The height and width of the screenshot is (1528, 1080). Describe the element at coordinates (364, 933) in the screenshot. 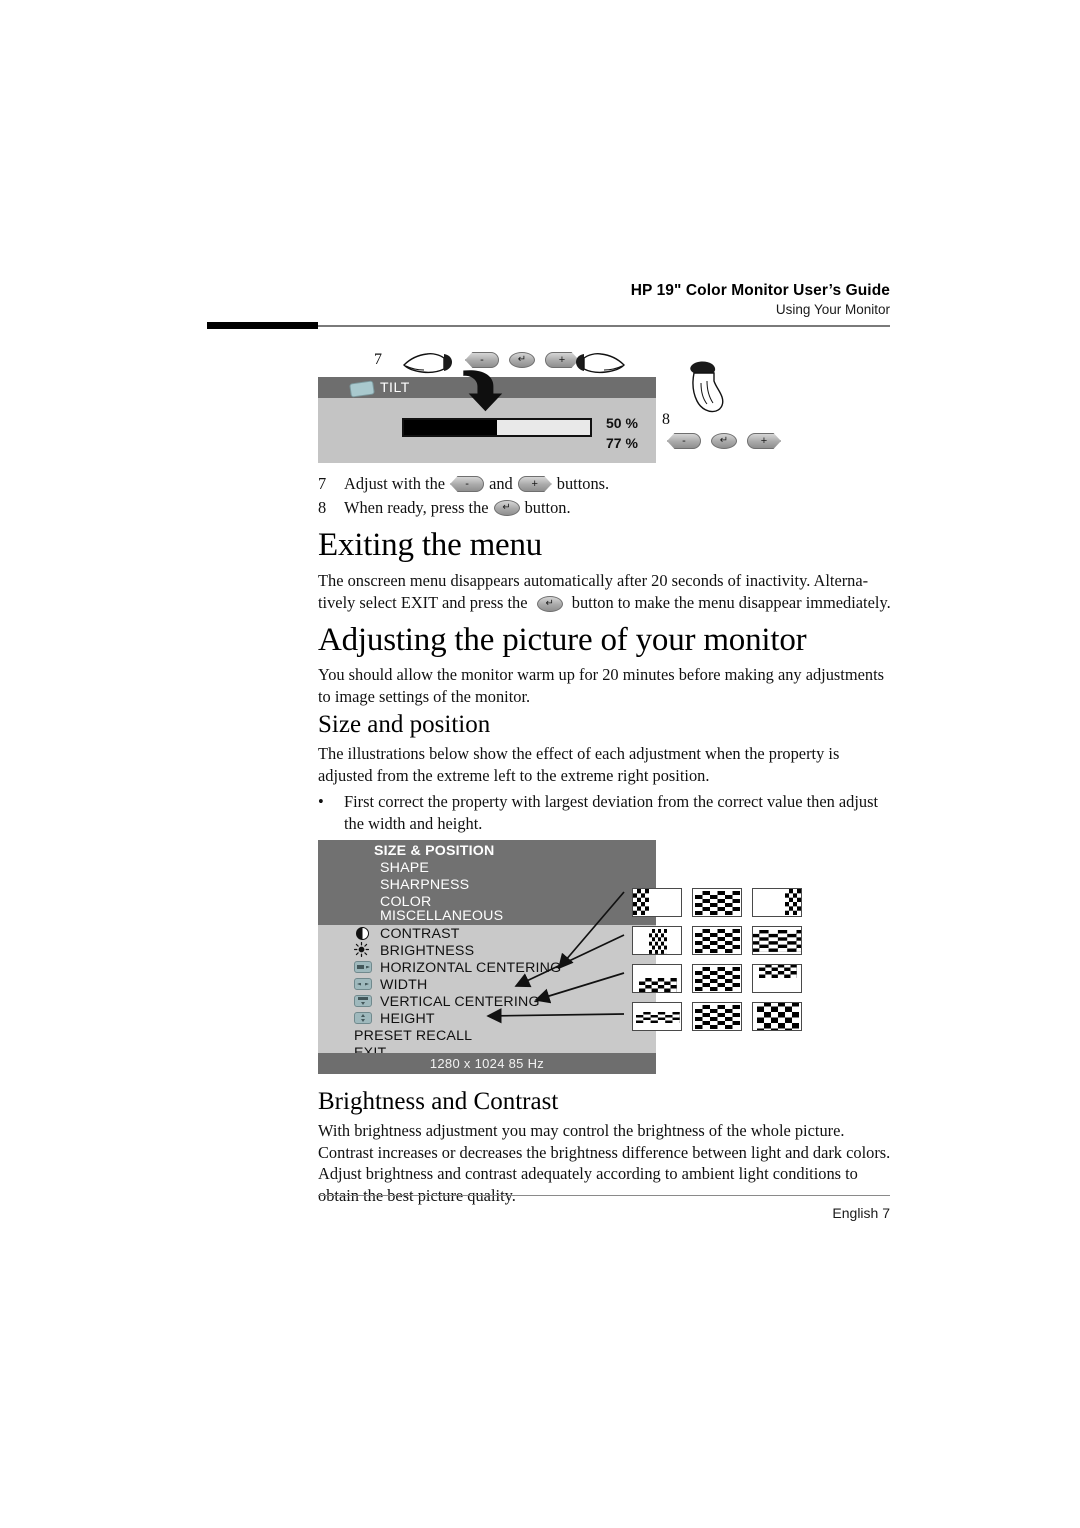

I see `contrast-icon` at that location.